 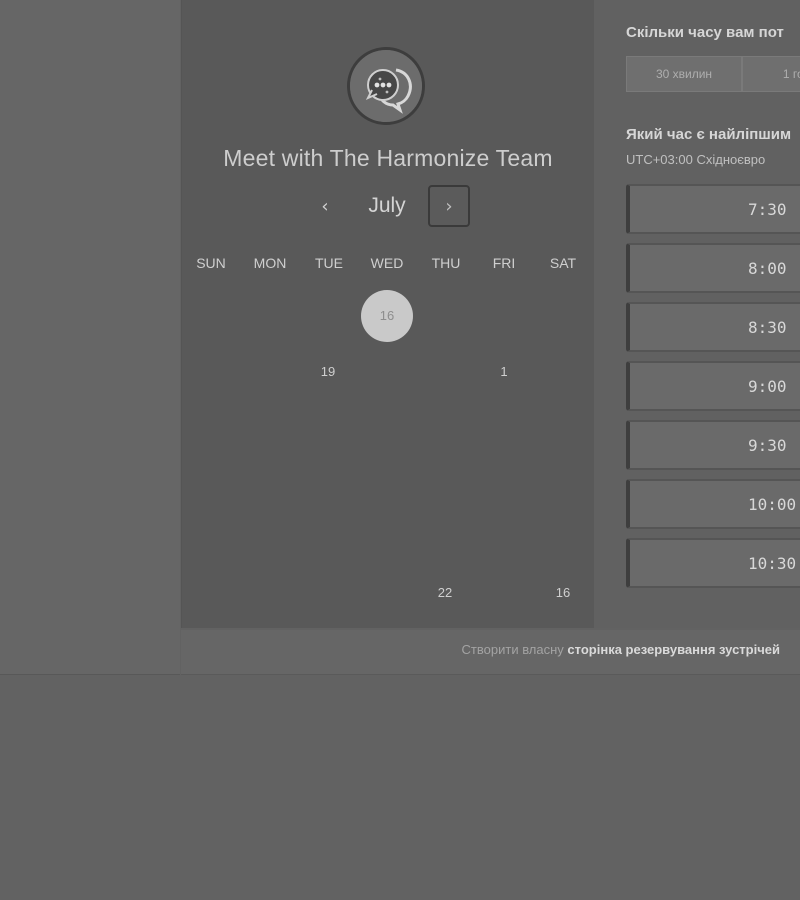 I want to click on organizer-avatar, so click(x=386, y=86).